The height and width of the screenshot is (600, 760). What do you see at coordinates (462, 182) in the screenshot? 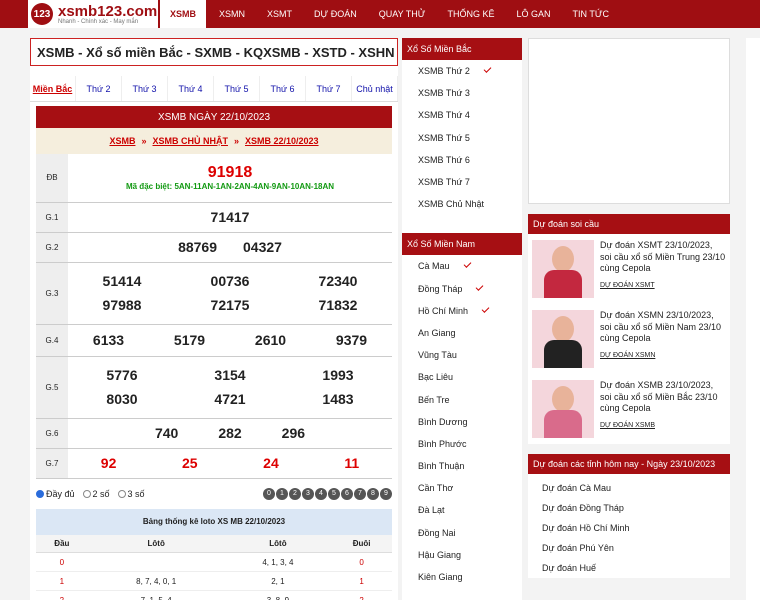
I see `sidebar-item: XSMB Thứ 7` at bounding box center [462, 182].